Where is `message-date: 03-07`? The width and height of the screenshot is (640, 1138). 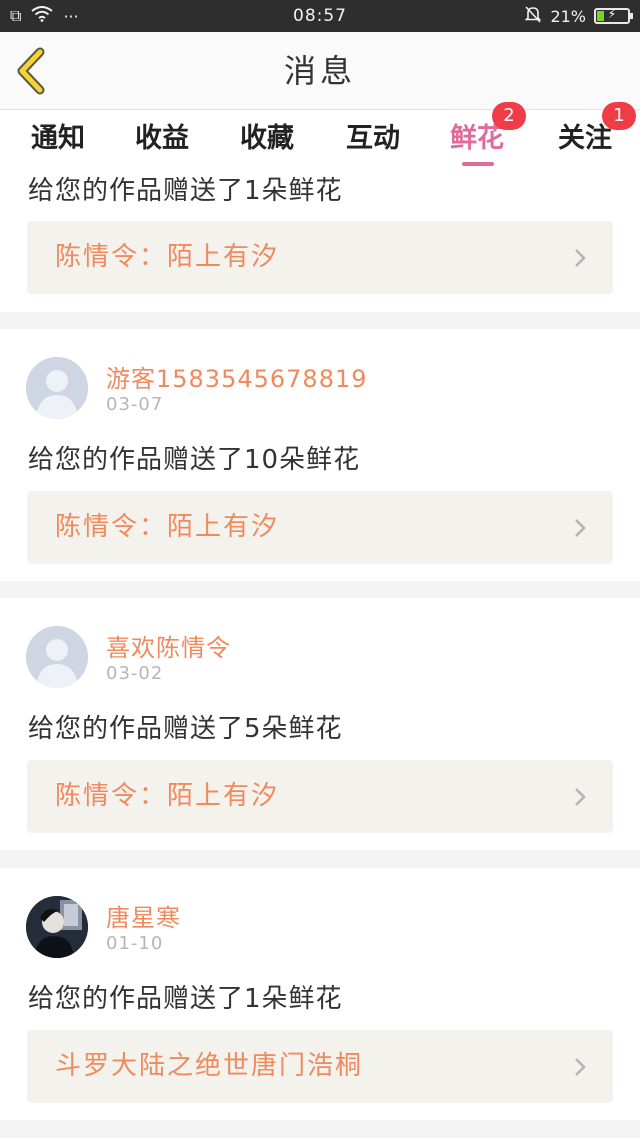 message-date: 03-07 is located at coordinates (135, 404).